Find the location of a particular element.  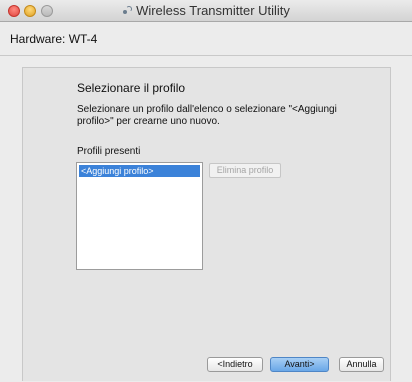

delete-profile-button: Elimina profilo is located at coordinates (245, 170).